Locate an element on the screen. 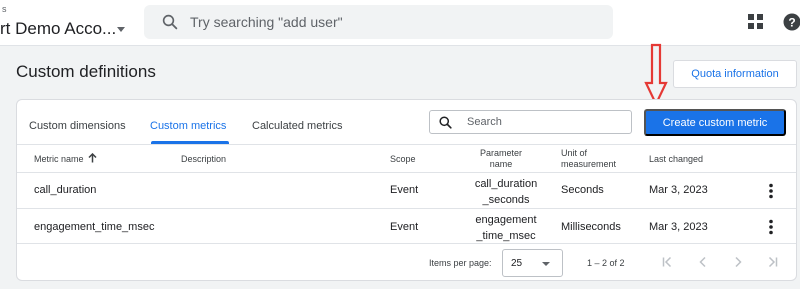 This screenshot has width=800, height=289. tab-custom-metrics: Custom metrics is located at coordinates (188, 126).